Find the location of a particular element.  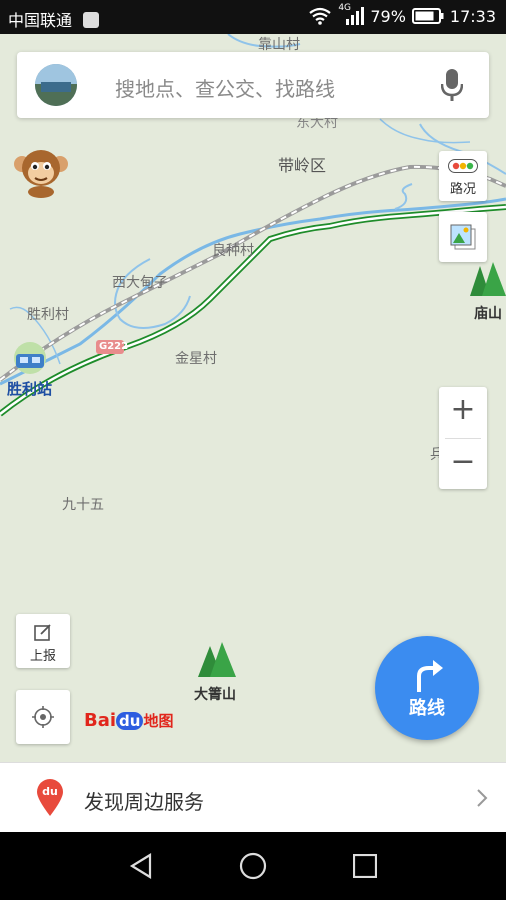

search-bar: 搜地点、查公交、找路线 is located at coordinates (253, 85).